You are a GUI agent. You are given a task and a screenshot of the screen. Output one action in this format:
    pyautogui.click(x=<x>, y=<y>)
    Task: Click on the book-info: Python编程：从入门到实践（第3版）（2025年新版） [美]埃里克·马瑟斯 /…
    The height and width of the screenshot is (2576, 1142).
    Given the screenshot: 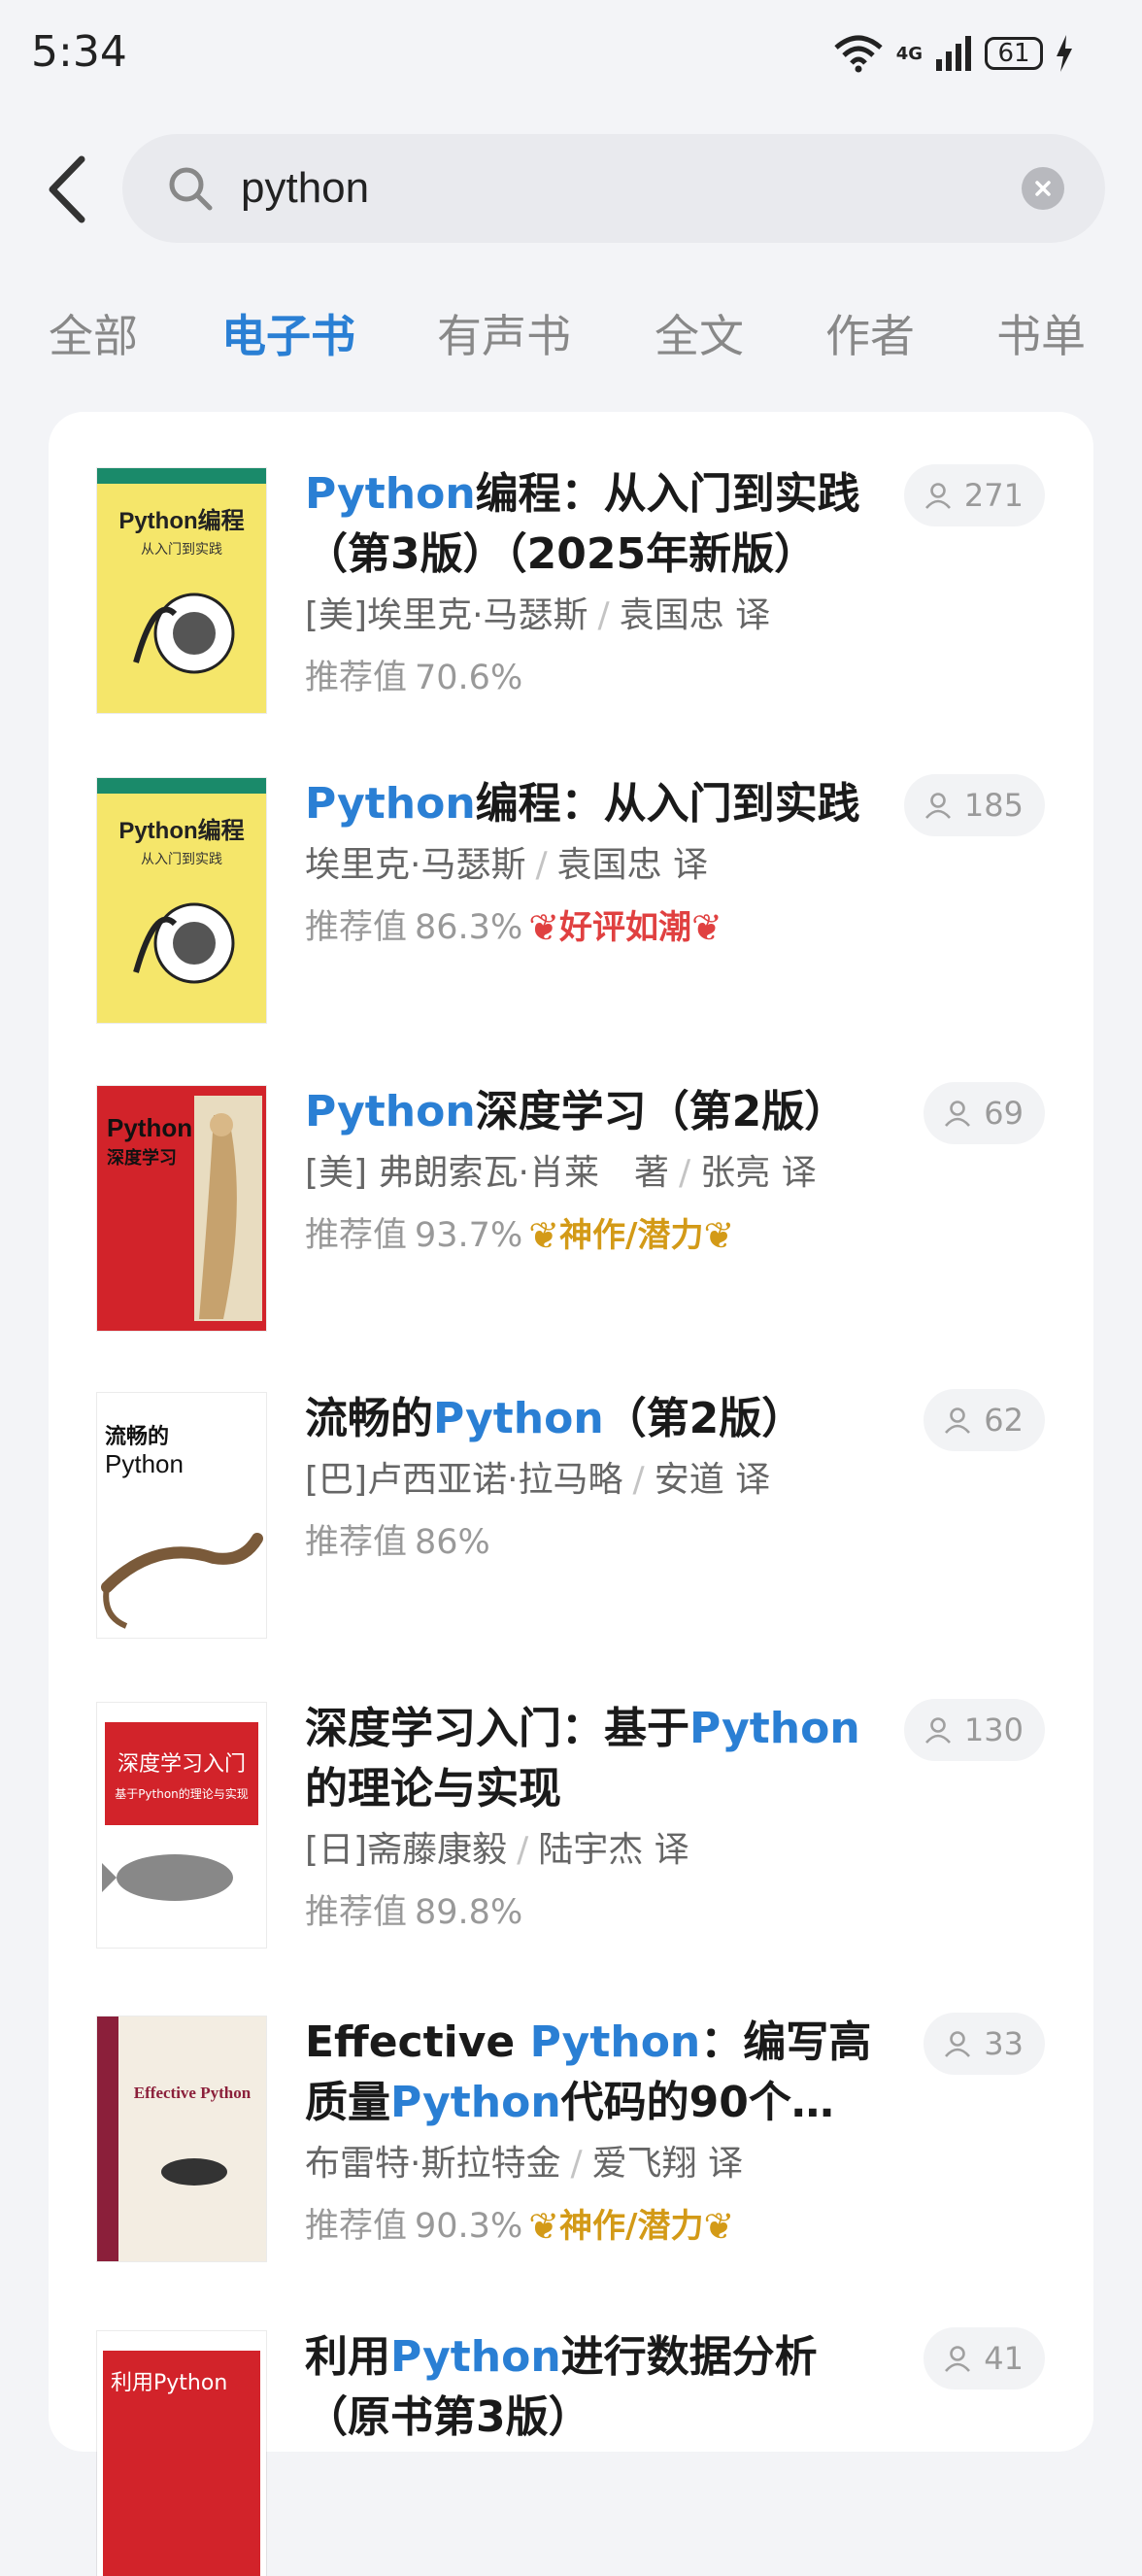 What is the action you would take?
    pyautogui.click(x=596, y=582)
    